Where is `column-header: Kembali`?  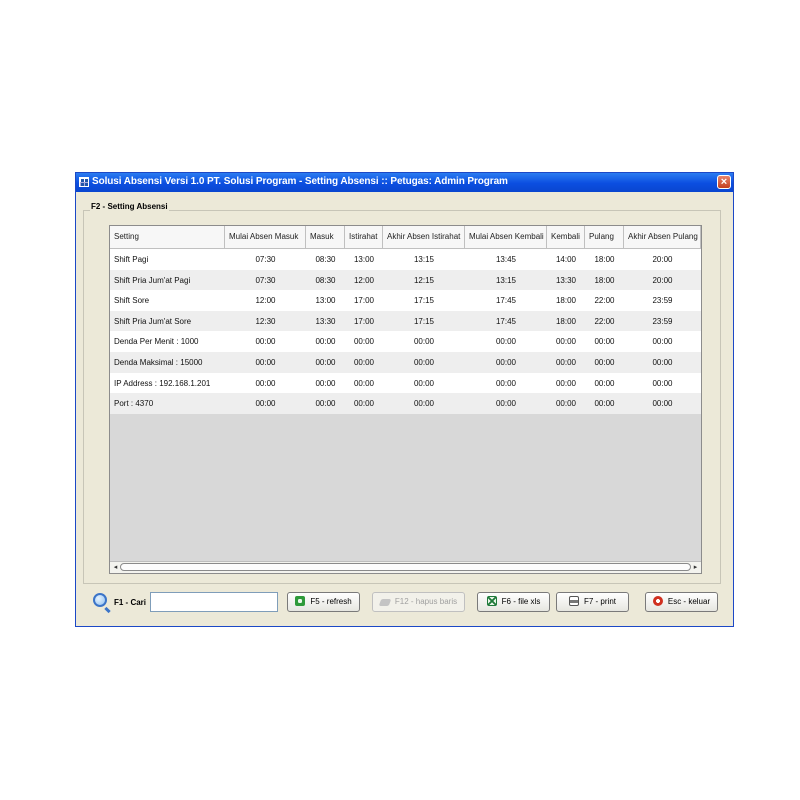 column-header: Kembali is located at coordinates (566, 237).